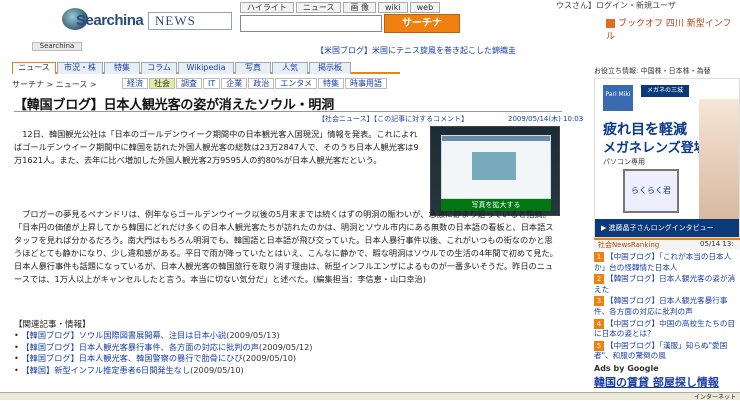 Image resolution: width=740 pixels, height=401 pixels. Describe the element at coordinates (393, 7) in the screenshot. I see `search-tab-wiki: wiki` at that location.